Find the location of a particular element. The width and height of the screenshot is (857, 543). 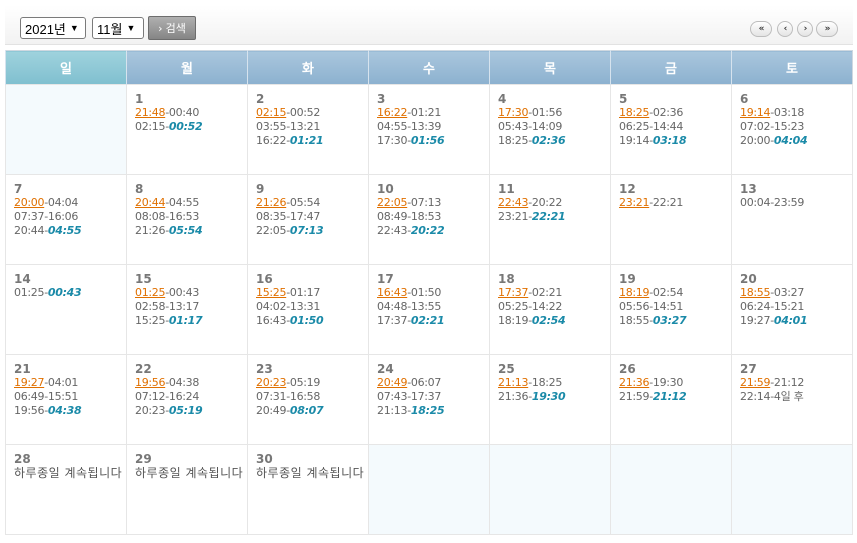

highlight-time-link: 18:25 is located at coordinates (634, 112).